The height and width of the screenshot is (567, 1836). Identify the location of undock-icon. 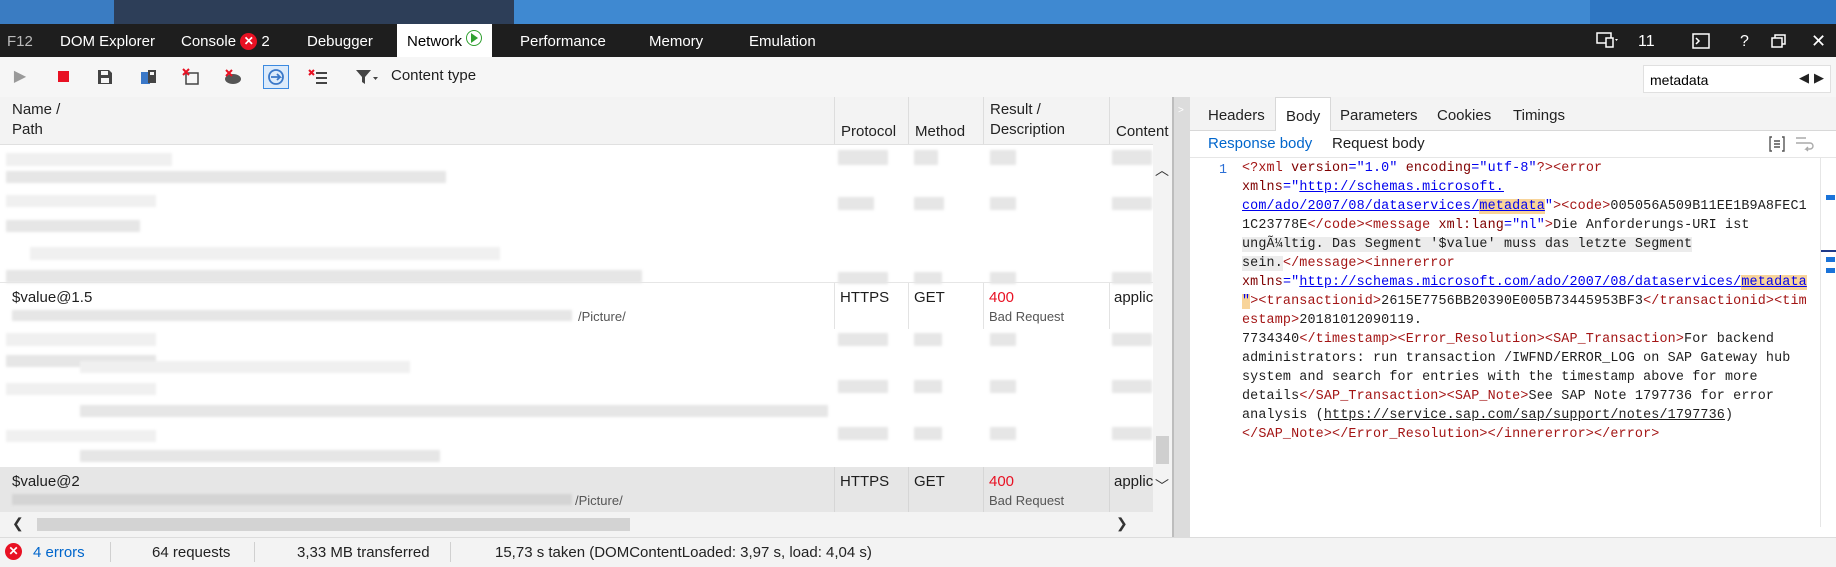
(1779, 40).